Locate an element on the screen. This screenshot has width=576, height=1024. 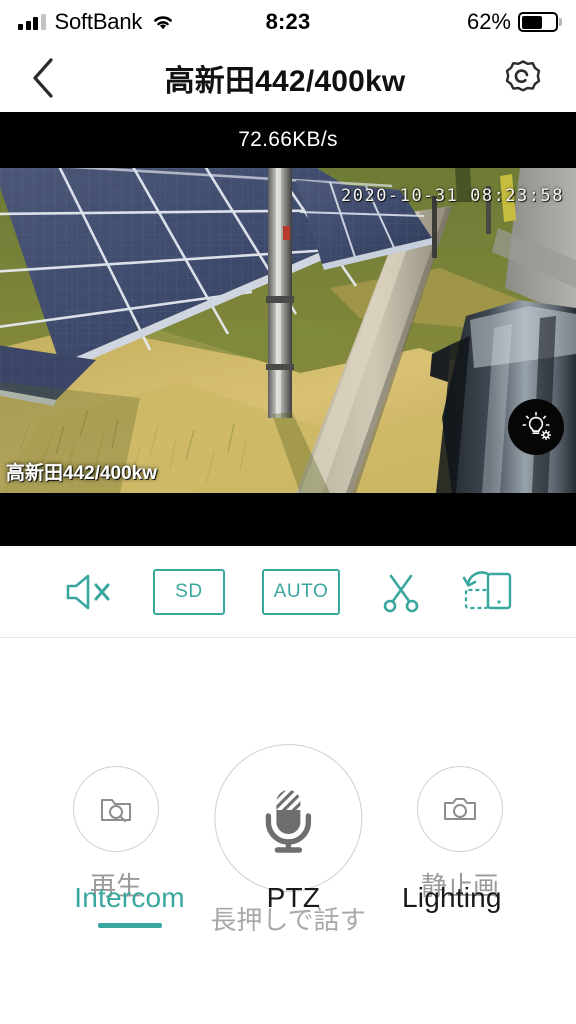
mute-toggle-button is located at coordinates (89, 592).